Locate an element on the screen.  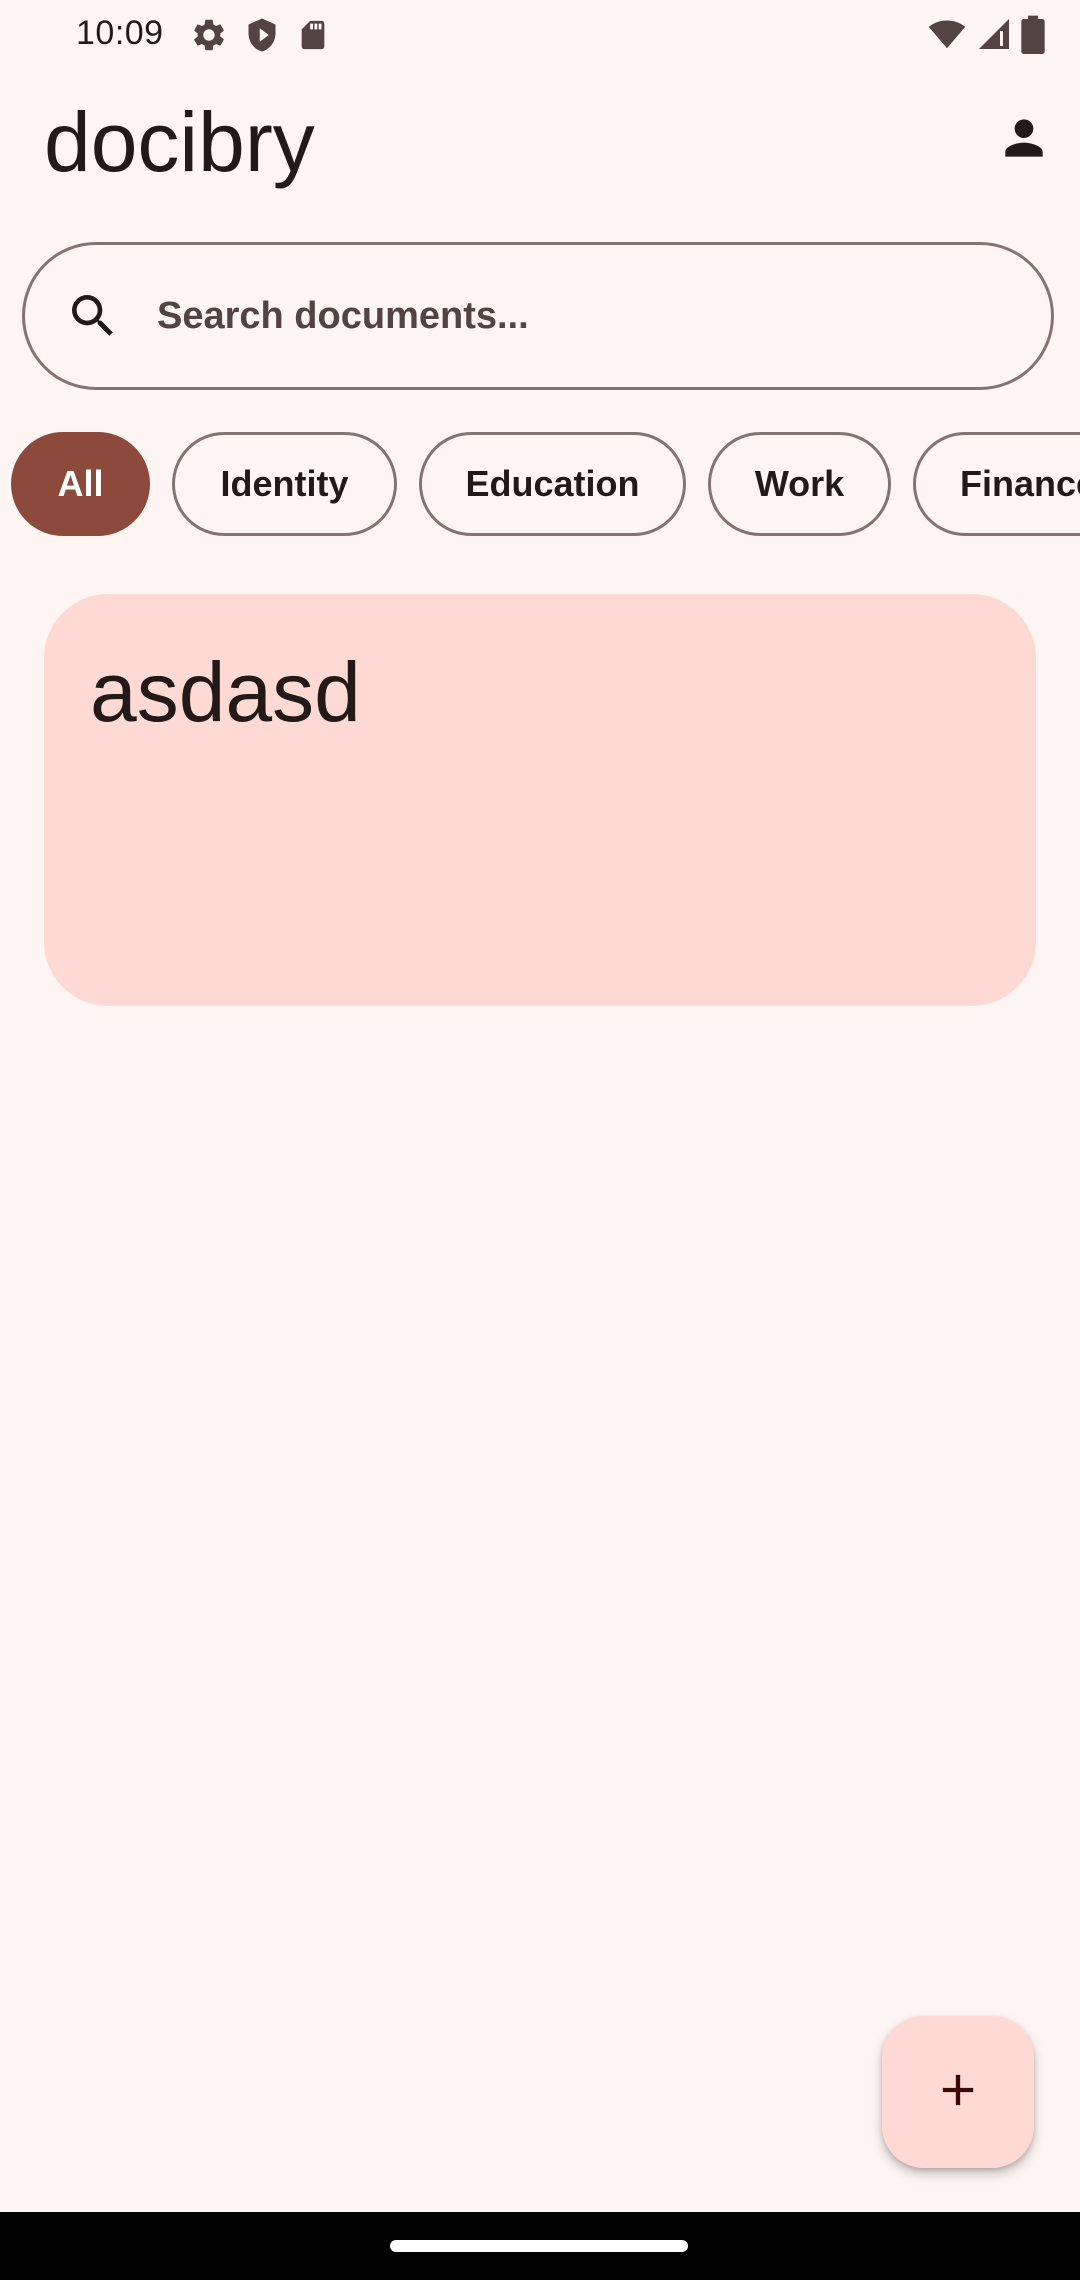
status-right-icons is located at coordinates (986, 34).